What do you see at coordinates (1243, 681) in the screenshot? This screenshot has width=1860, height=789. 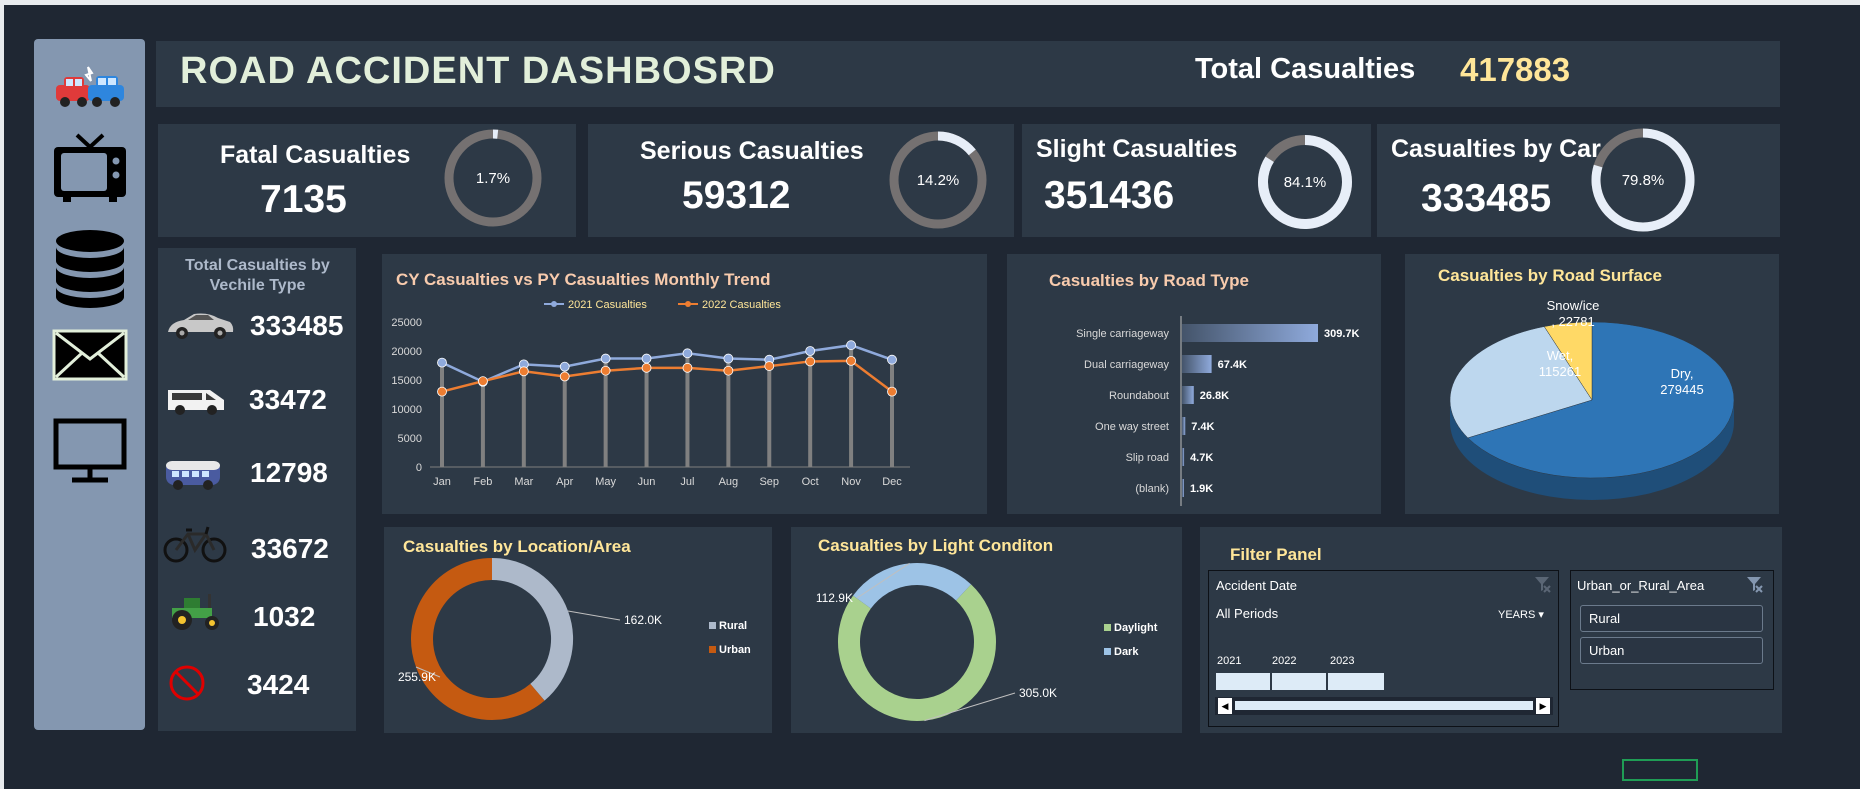 I see `timeline-bar-2021` at bounding box center [1243, 681].